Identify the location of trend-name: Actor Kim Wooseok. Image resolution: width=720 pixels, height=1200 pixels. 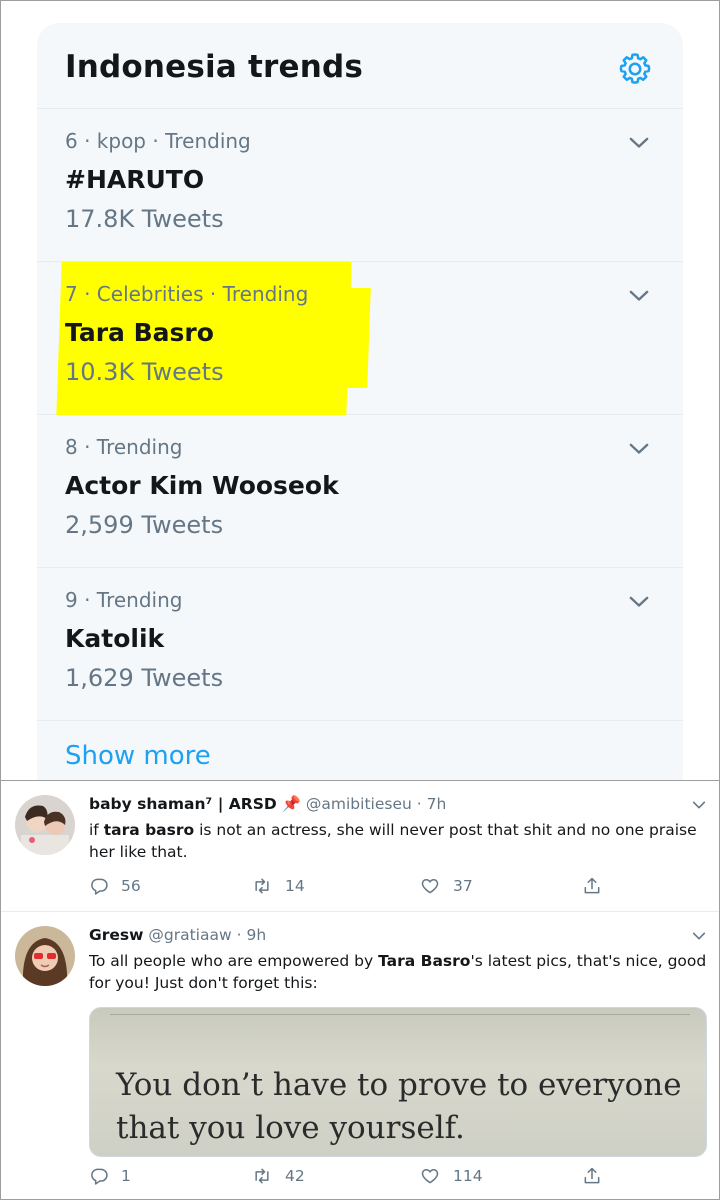
(202, 485).